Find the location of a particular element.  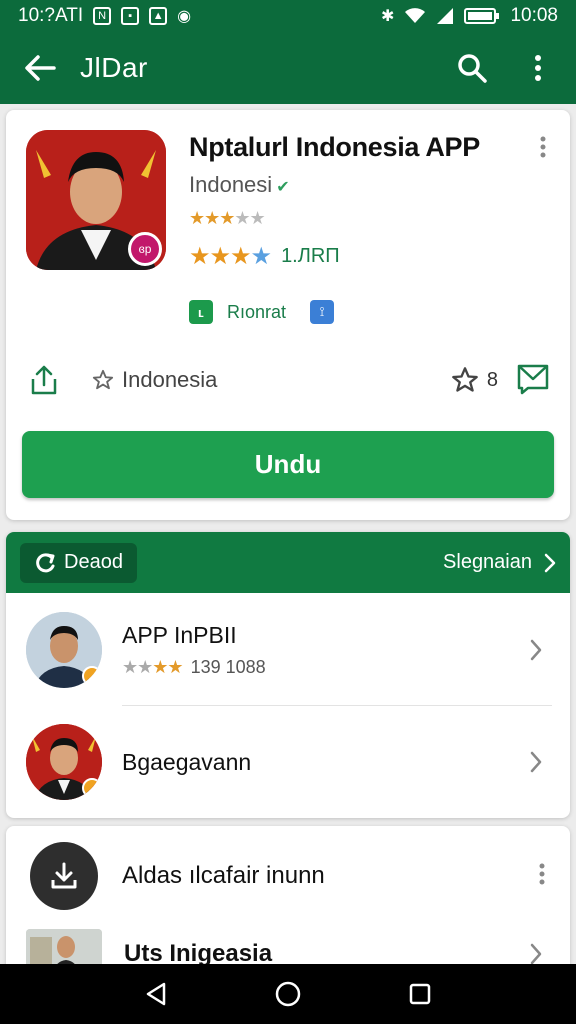

back-button is located at coordinates (40, 68).